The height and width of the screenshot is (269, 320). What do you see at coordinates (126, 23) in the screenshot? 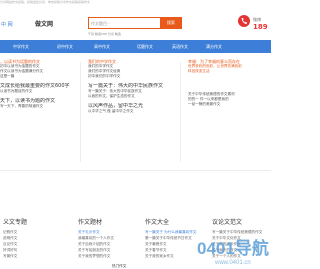
I see `search-input` at bounding box center [126, 23].